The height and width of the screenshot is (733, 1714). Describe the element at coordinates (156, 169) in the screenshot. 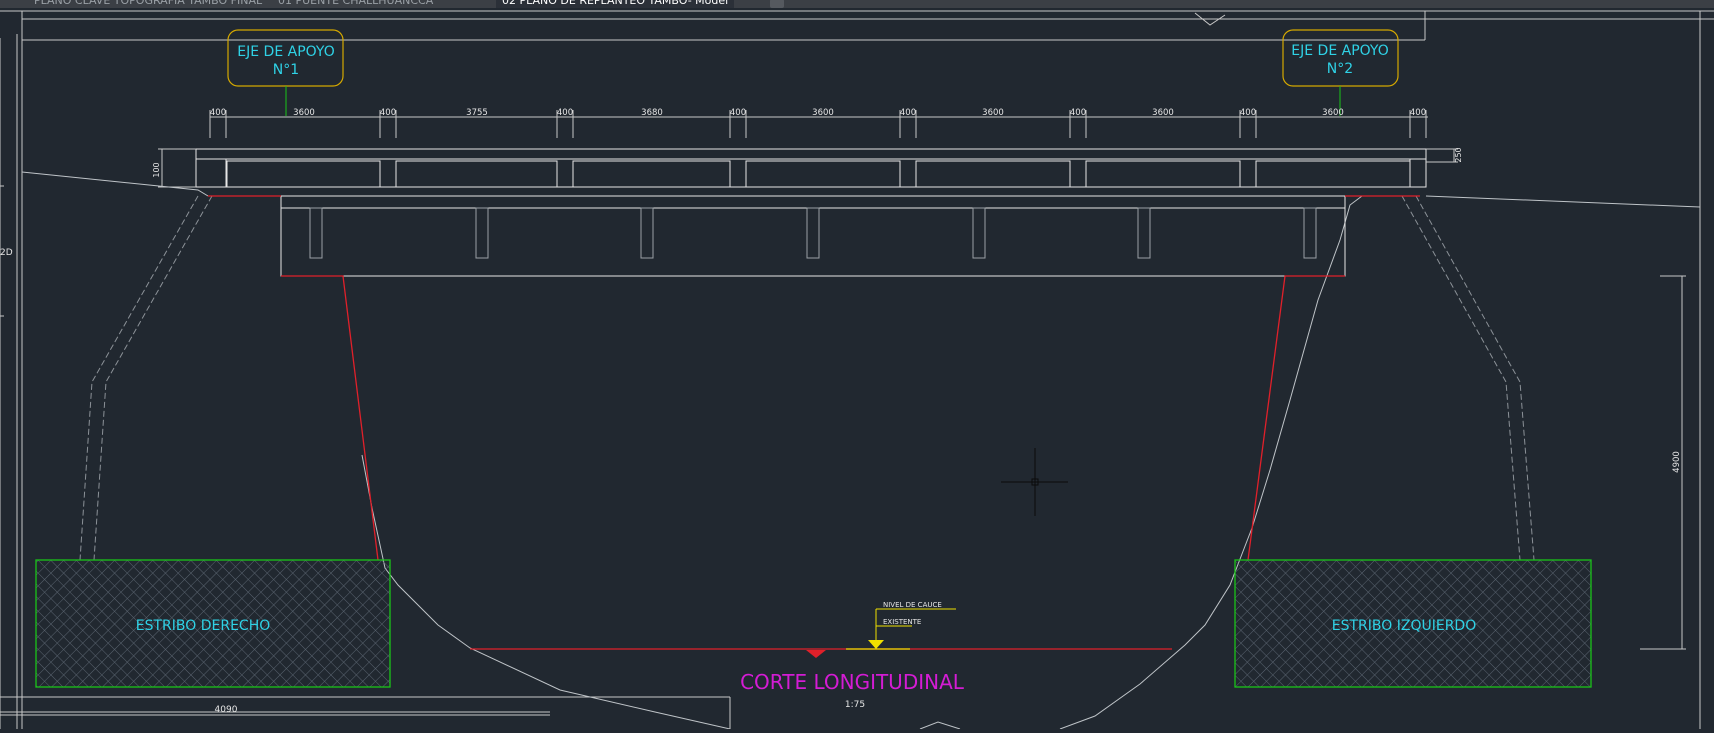

I see `deck-height-left-label: 100` at that location.